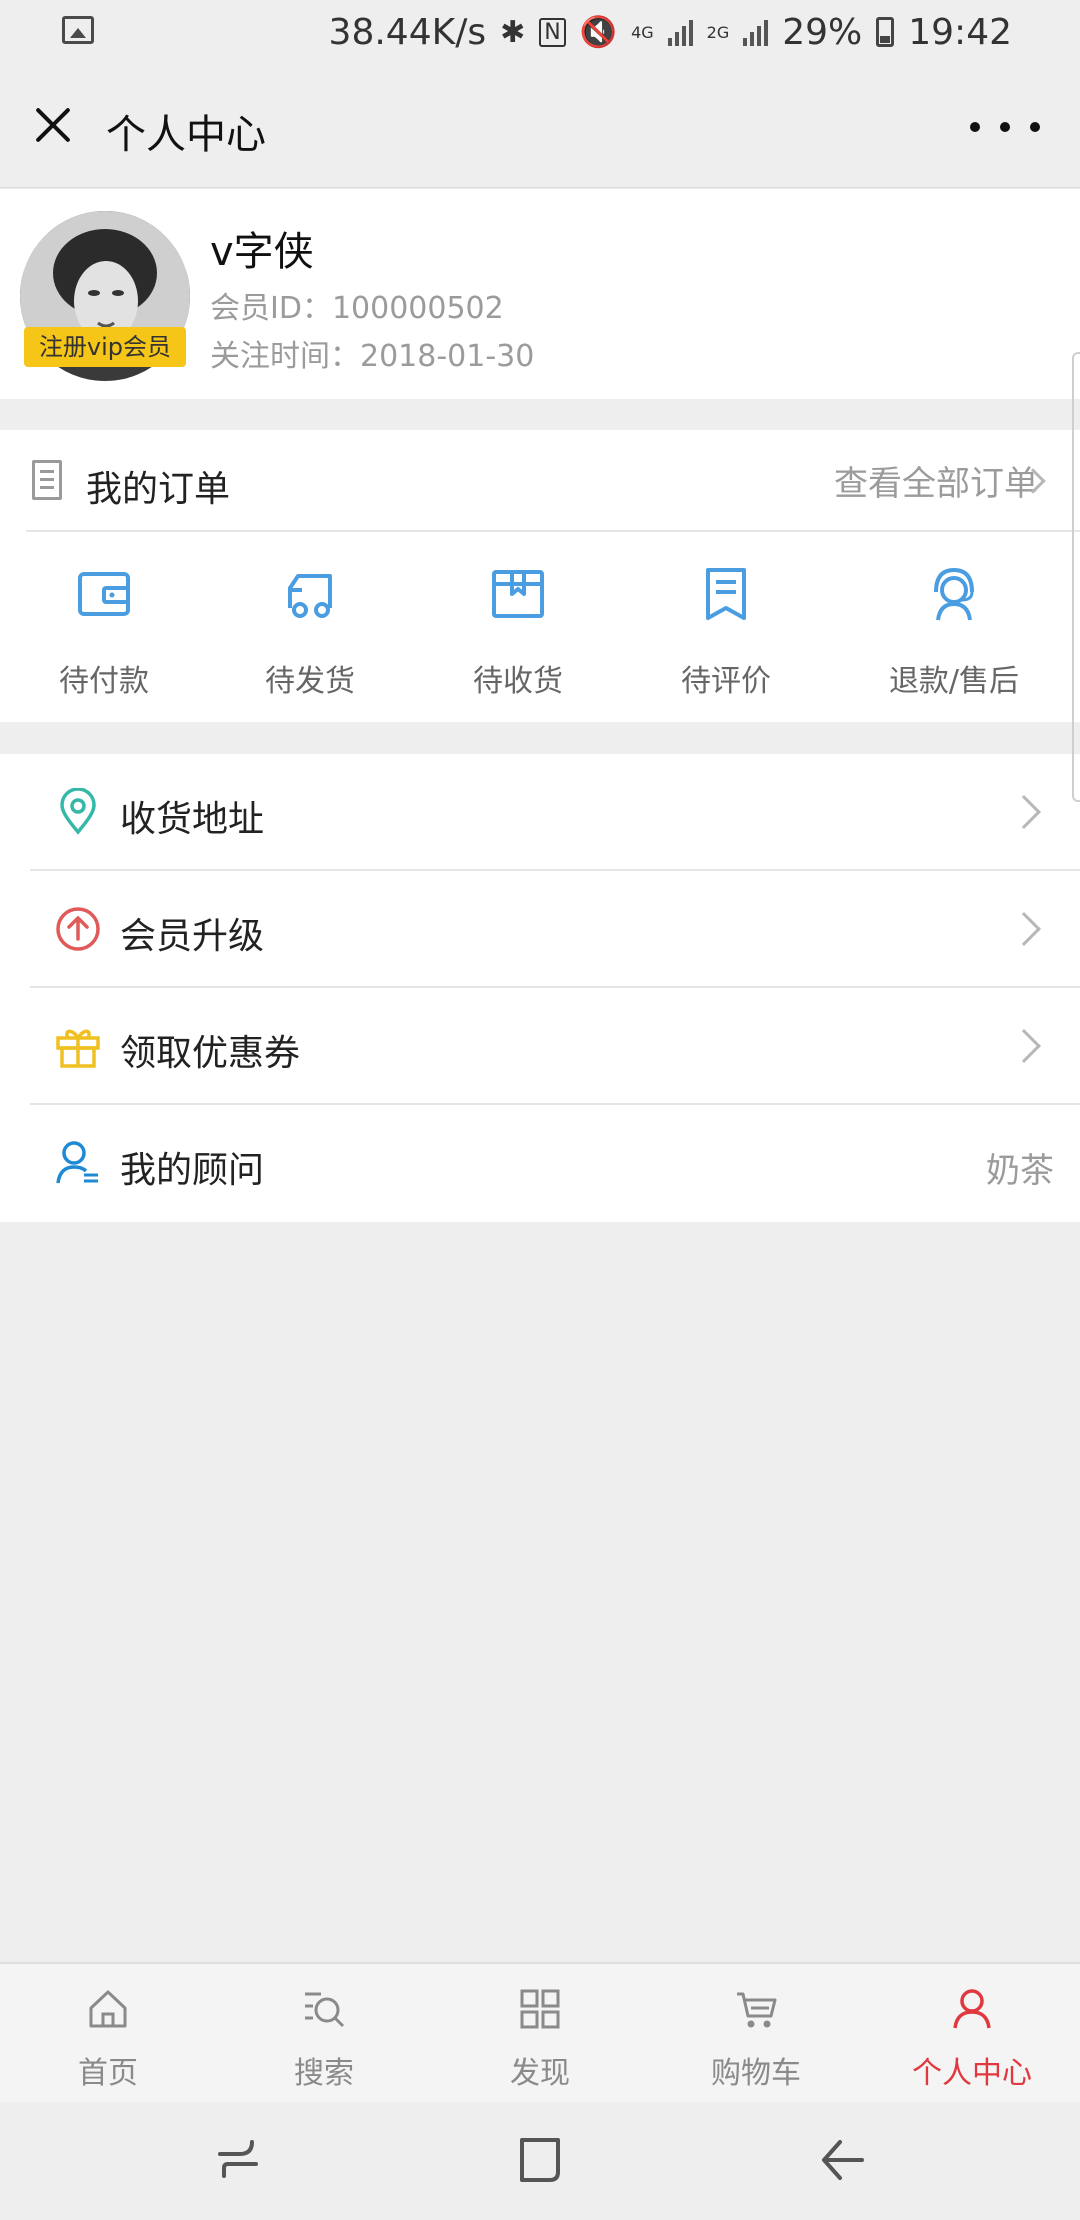  What do you see at coordinates (357, 308) in the screenshot?
I see `member-id: 会员ID：100000502` at bounding box center [357, 308].